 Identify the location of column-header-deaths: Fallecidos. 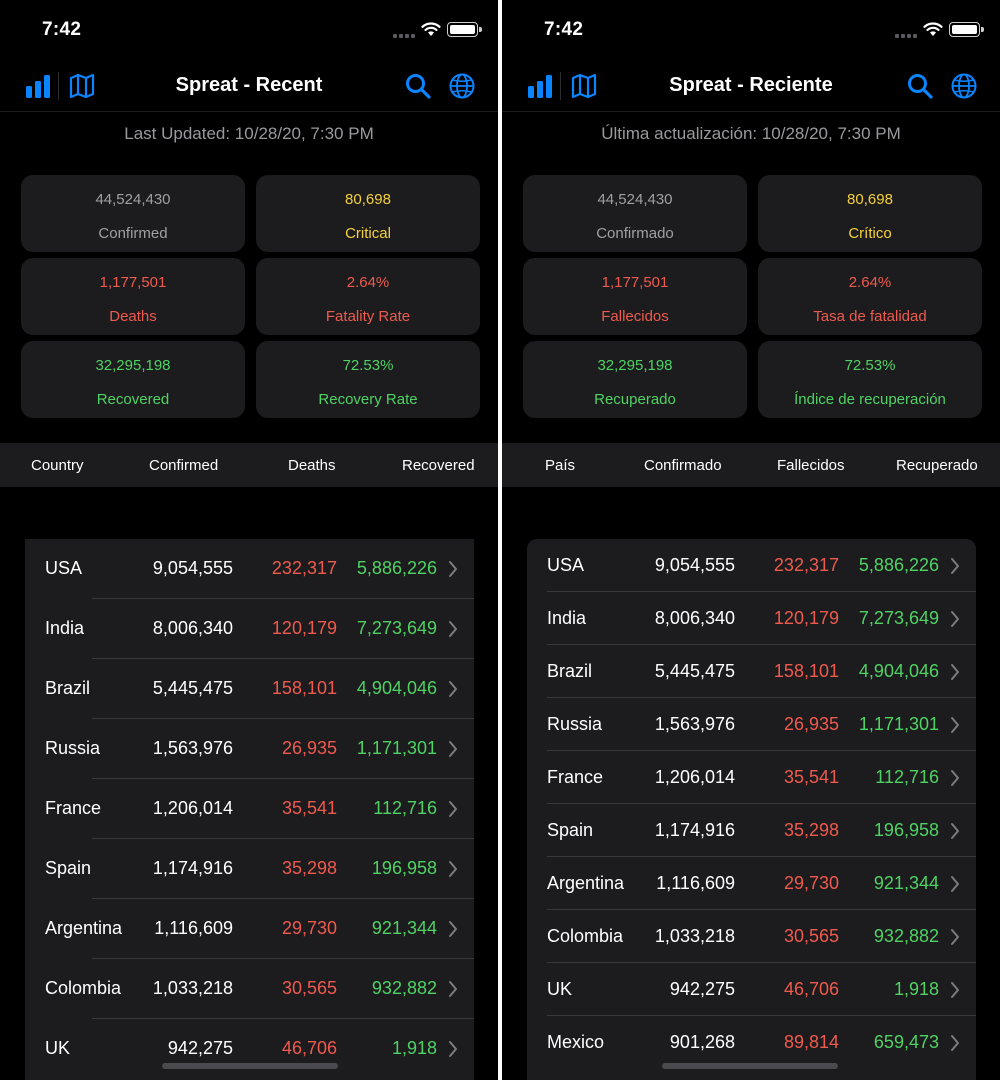
(811, 465).